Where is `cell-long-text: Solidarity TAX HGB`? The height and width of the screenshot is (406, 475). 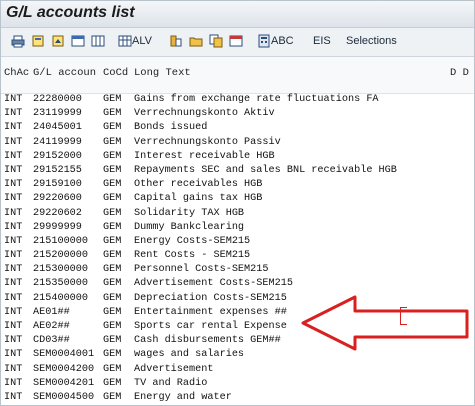 cell-long-text: Solidarity TAX HGB is located at coordinates (189, 213).